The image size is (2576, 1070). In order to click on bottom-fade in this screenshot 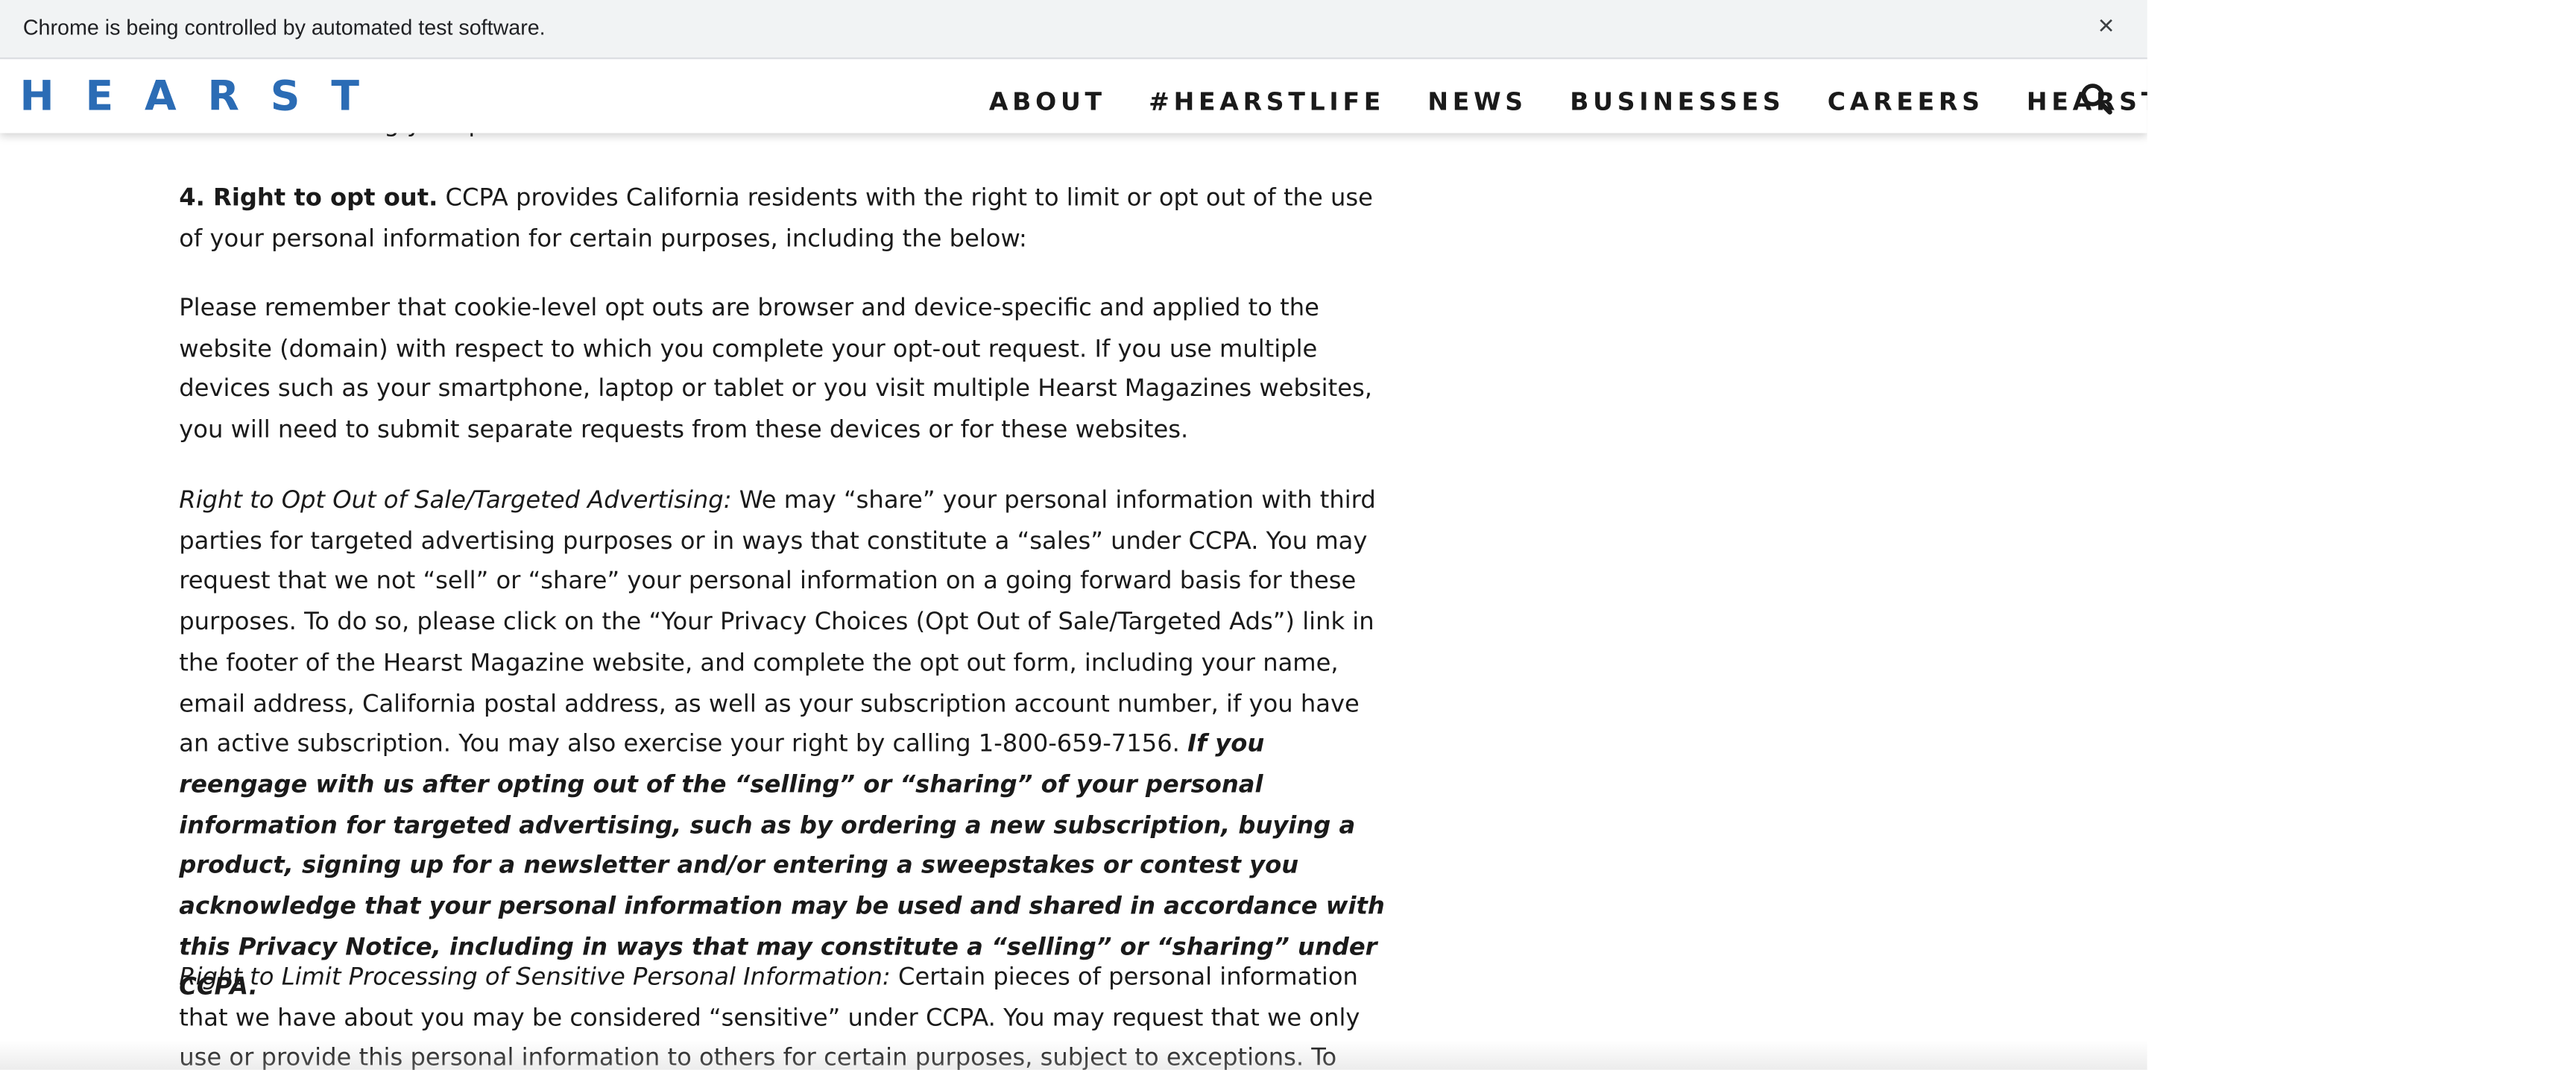, I will do `click(1073, 1055)`.